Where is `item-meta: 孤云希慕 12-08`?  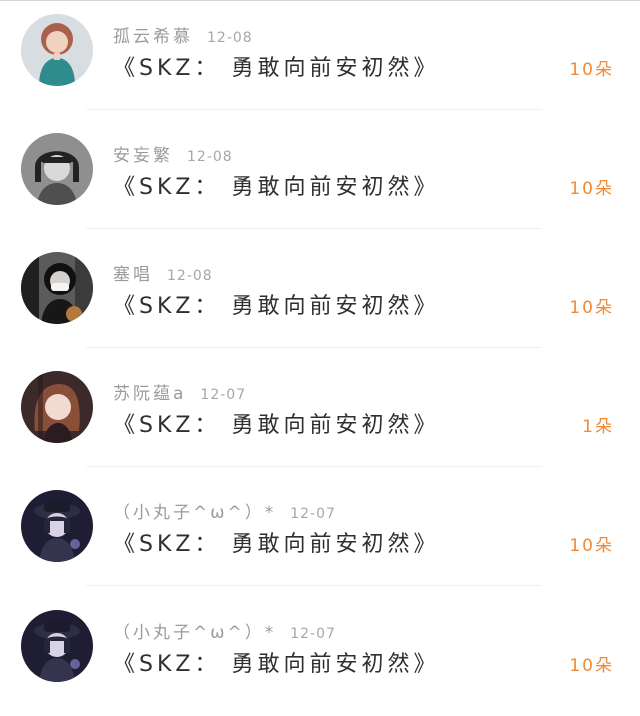 item-meta: 孤云希慕 12-08 is located at coordinates (183, 35).